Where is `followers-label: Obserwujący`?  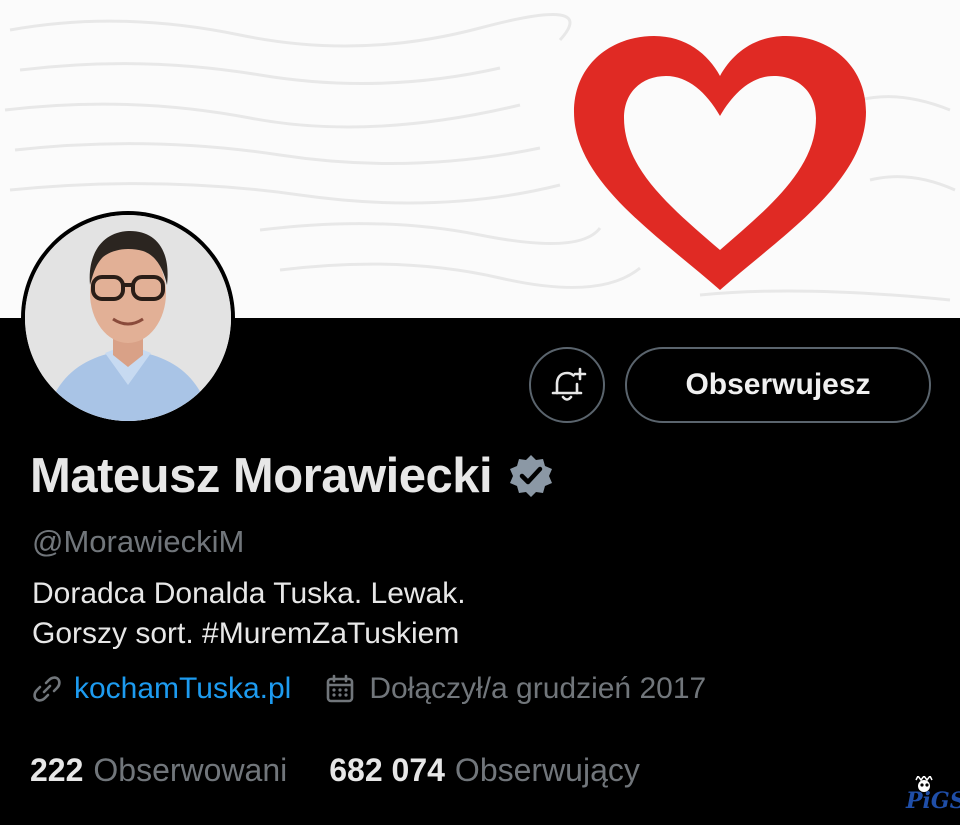 followers-label: Obserwujący is located at coordinates (547, 770).